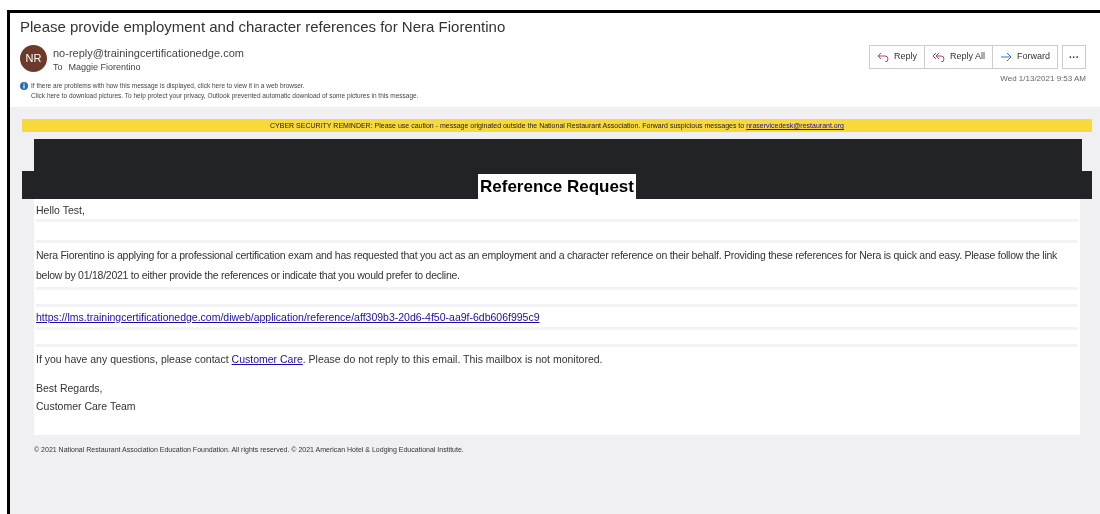 Image resolution: width=1100 pixels, height=514 pixels. What do you see at coordinates (557, 186) in the screenshot?
I see `reference-heading: Reference Request` at bounding box center [557, 186].